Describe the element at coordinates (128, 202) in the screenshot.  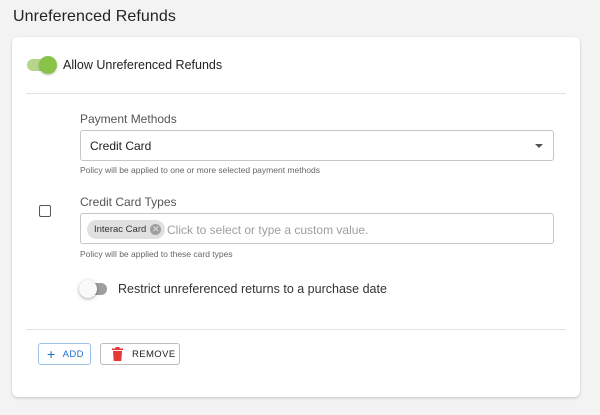
I see `credit-card-types-label: Credit Card Types` at that location.